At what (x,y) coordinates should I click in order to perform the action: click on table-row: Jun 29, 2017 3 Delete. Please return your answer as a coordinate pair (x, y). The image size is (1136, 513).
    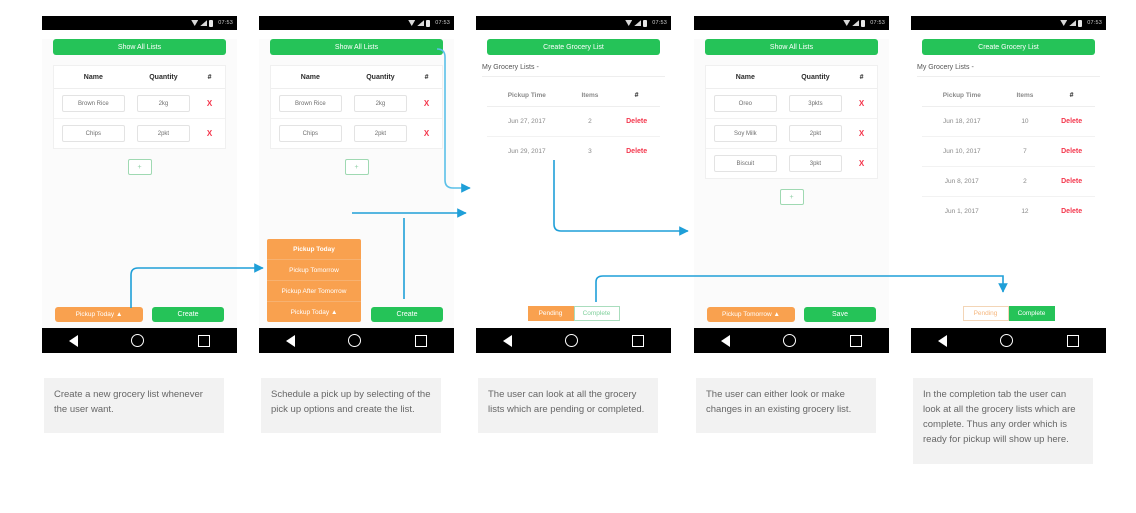
    Looking at the image, I should click on (573, 151).